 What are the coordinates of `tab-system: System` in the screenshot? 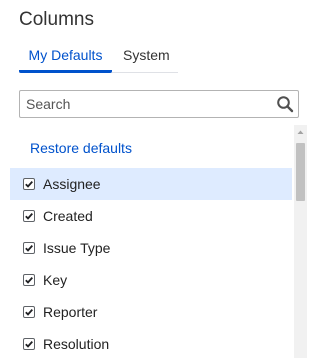 It's located at (146, 56).